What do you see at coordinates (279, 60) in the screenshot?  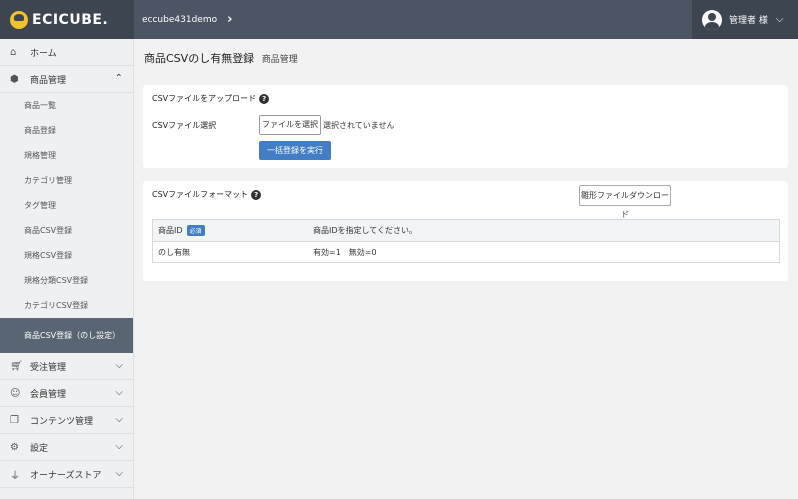 I see `page-title-sub: 商品管理` at bounding box center [279, 60].